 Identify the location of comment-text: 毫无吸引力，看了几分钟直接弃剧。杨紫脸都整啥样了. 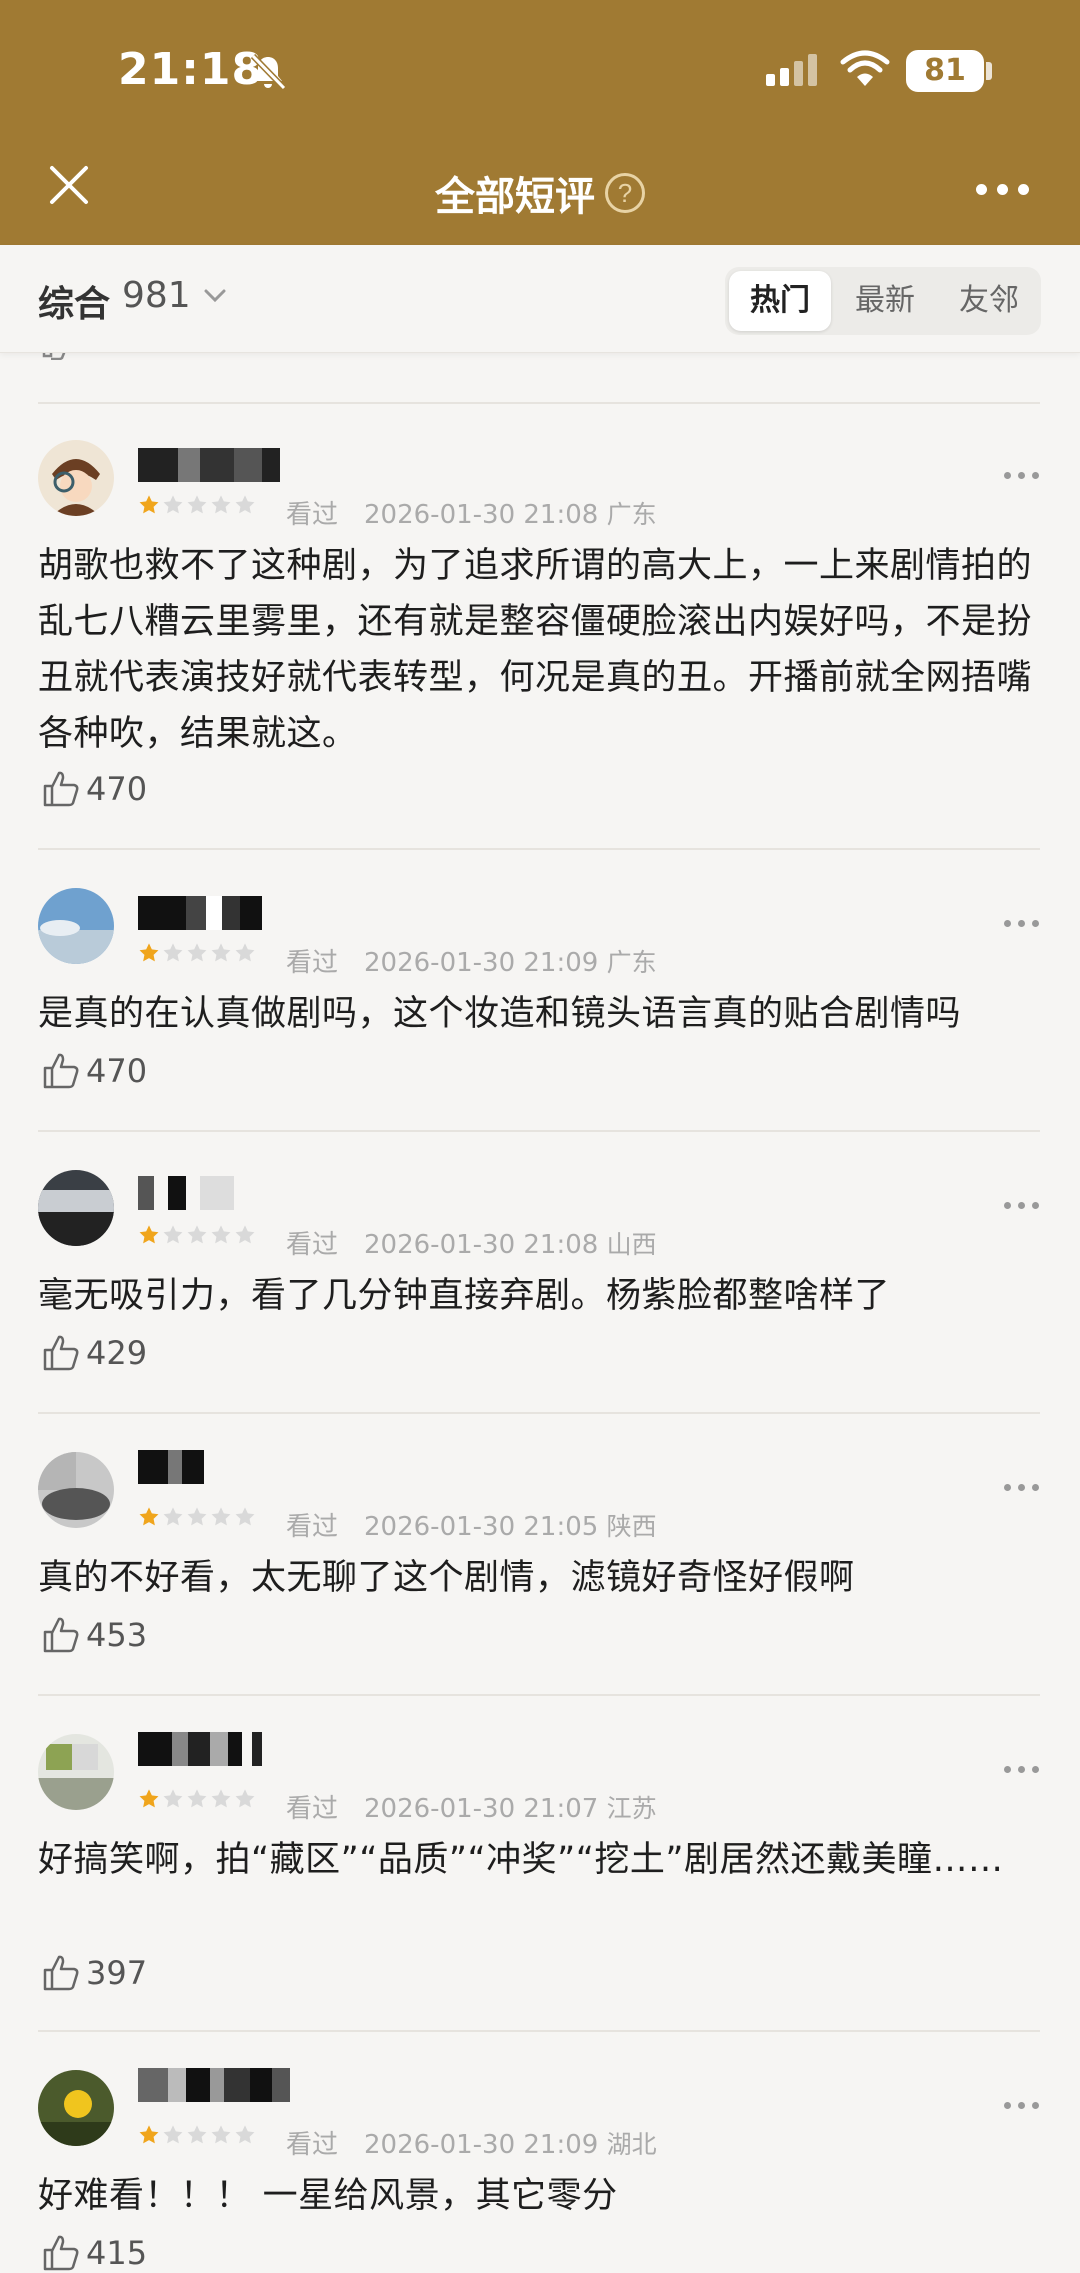
(464, 1296).